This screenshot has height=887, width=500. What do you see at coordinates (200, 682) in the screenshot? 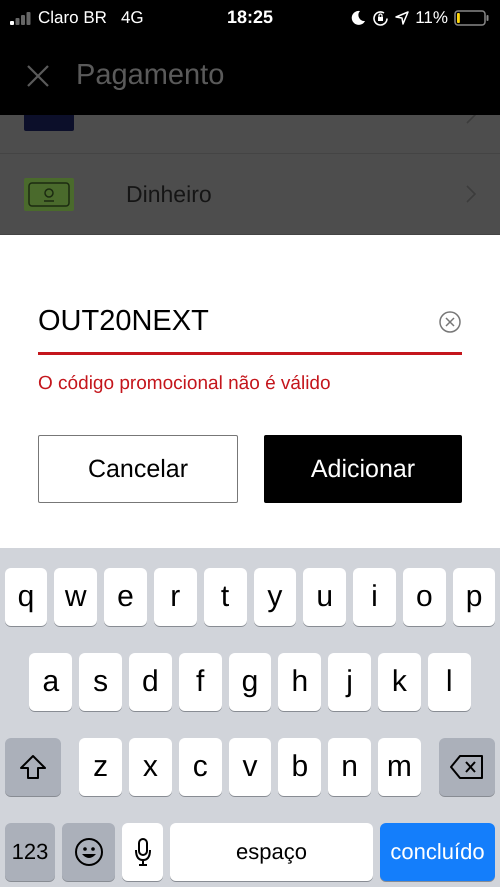
I see `letter-key: f` at bounding box center [200, 682].